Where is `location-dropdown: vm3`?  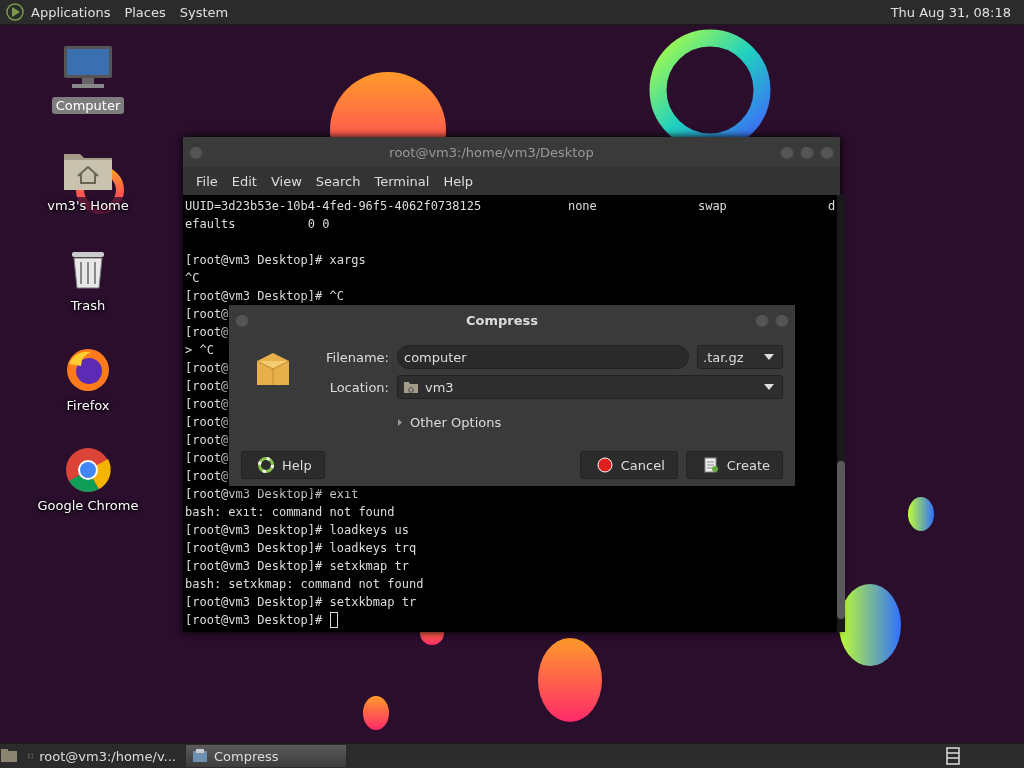
location-dropdown: vm3 is located at coordinates (590, 387).